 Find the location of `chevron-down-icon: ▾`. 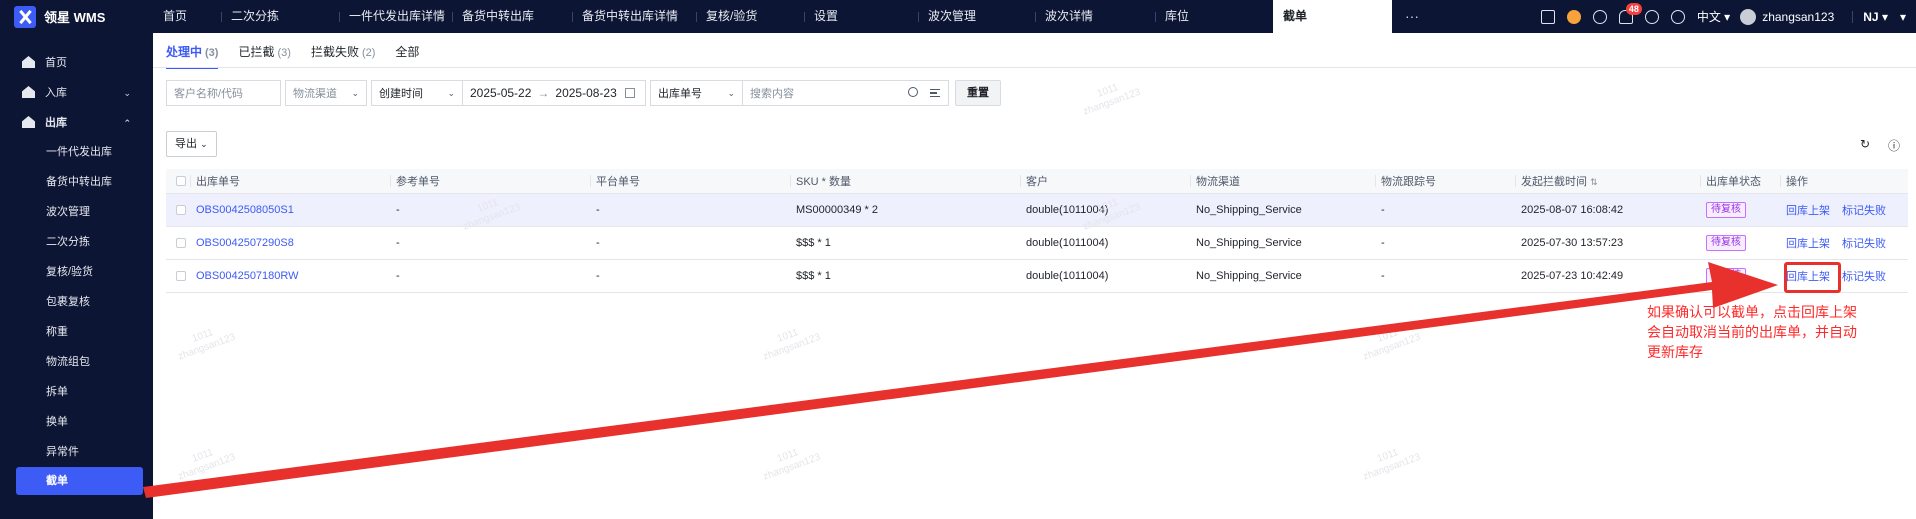

chevron-down-icon: ▾ is located at coordinates (1903, 17).